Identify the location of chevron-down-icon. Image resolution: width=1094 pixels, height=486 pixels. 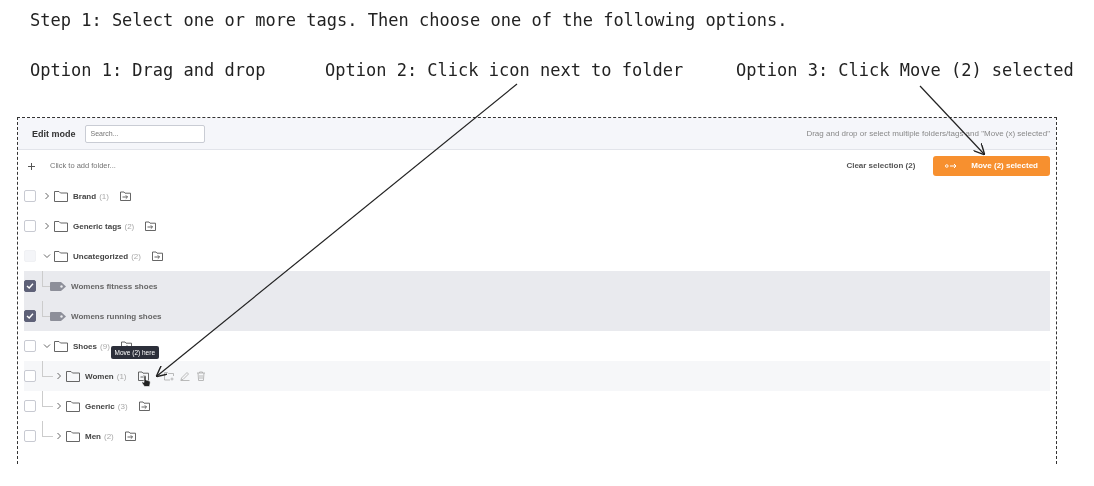
(47, 346).